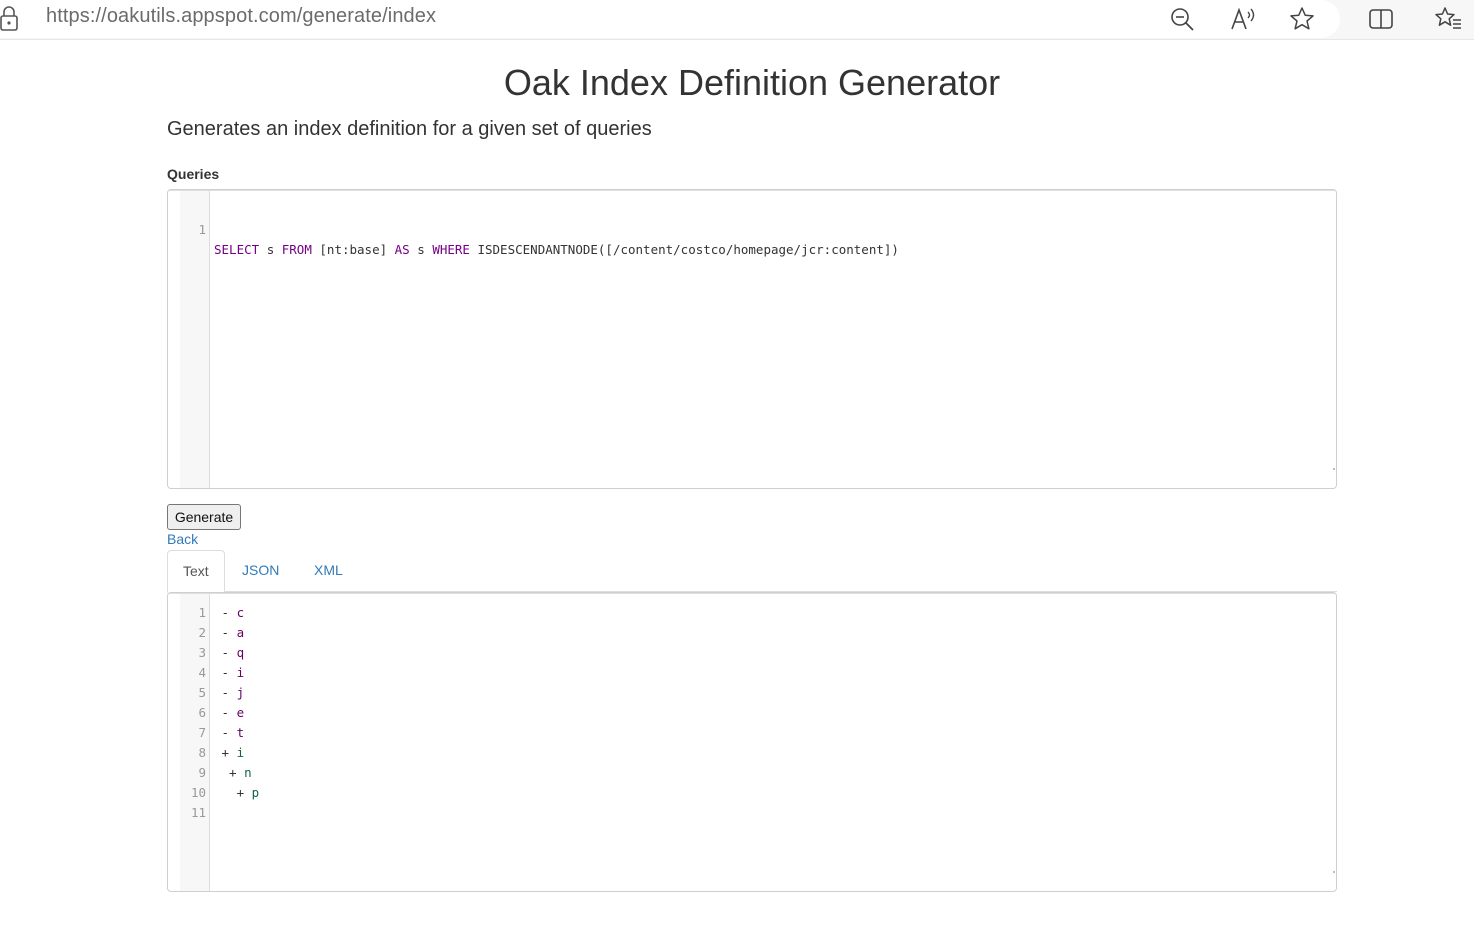  Describe the element at coordinates (758, 613) in the screenshot. I see `code-line: 1 - c` at that location.